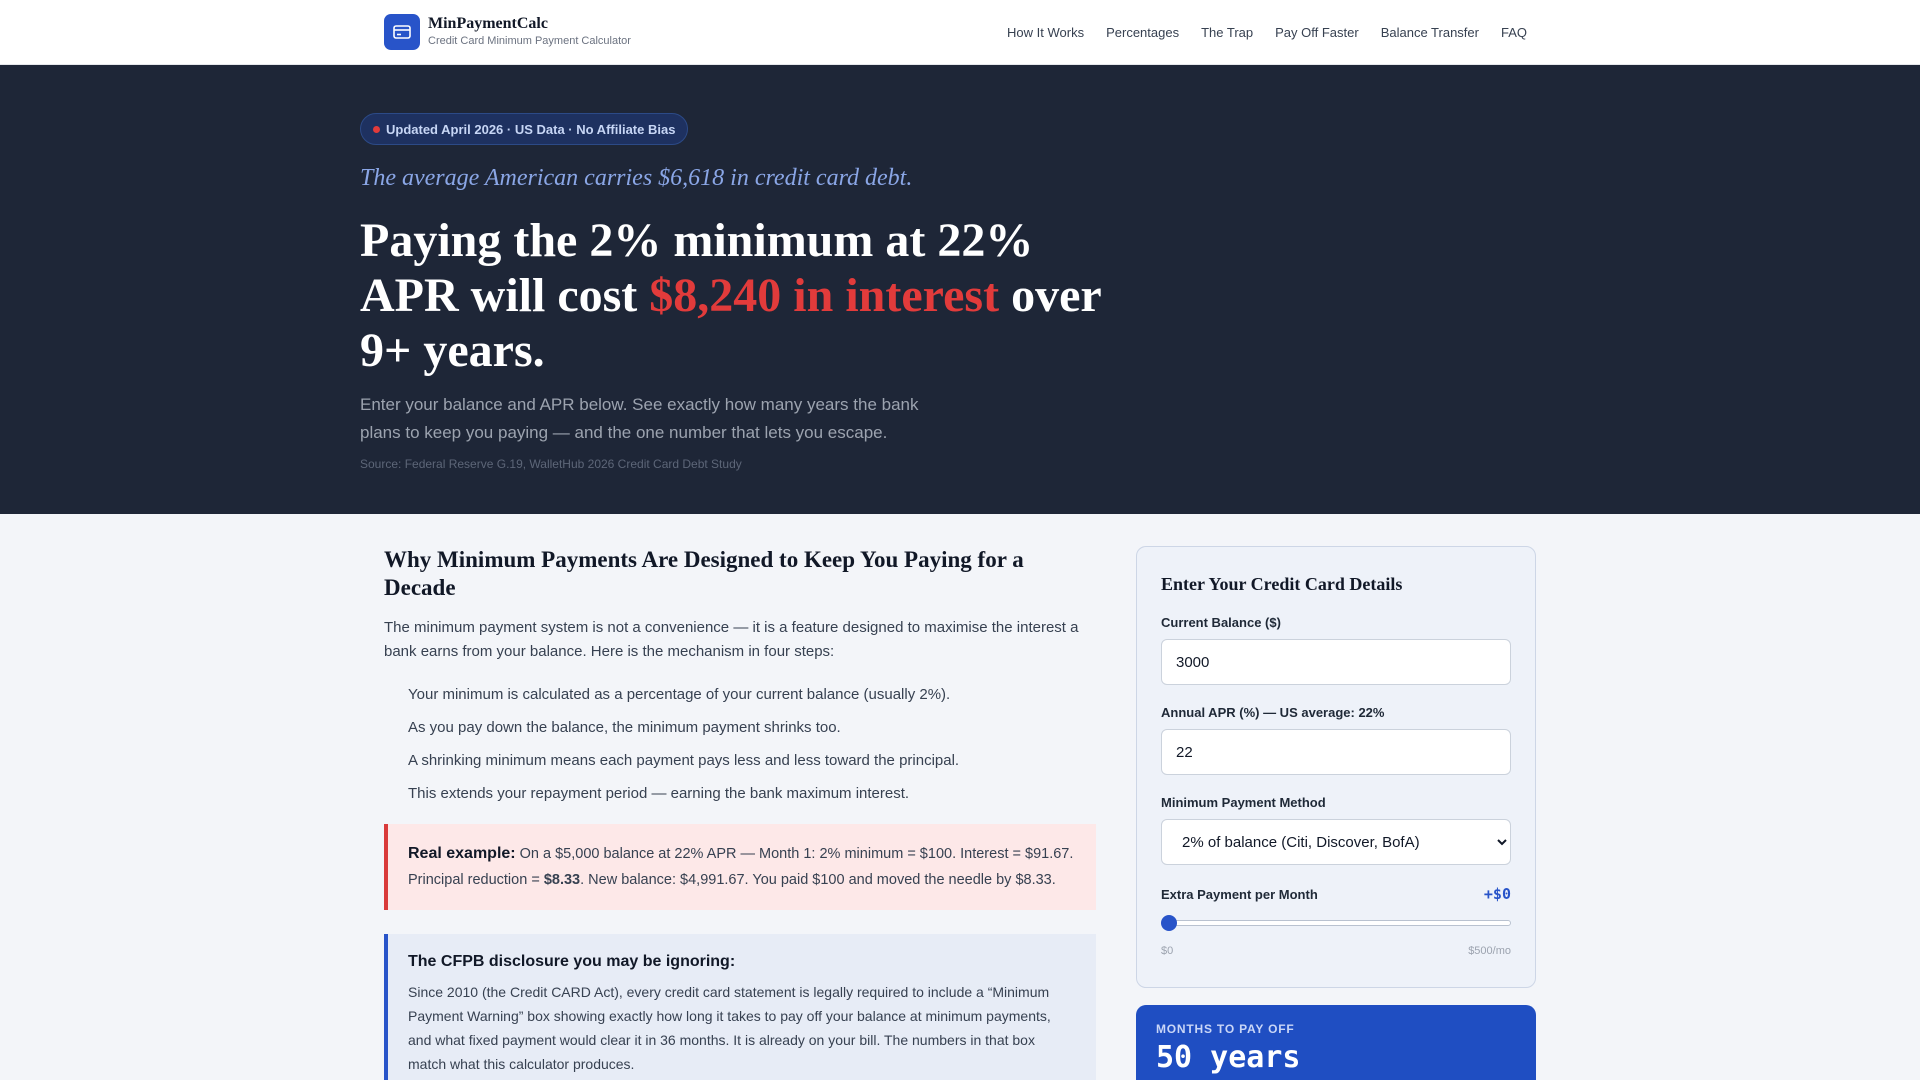 The width and height of the screenshot is (1920, 1080). What do you see at coordinates (1228, 1057) in the screenshot?
I see `result-value: 50 years` at bounding box center [1228, 1057].